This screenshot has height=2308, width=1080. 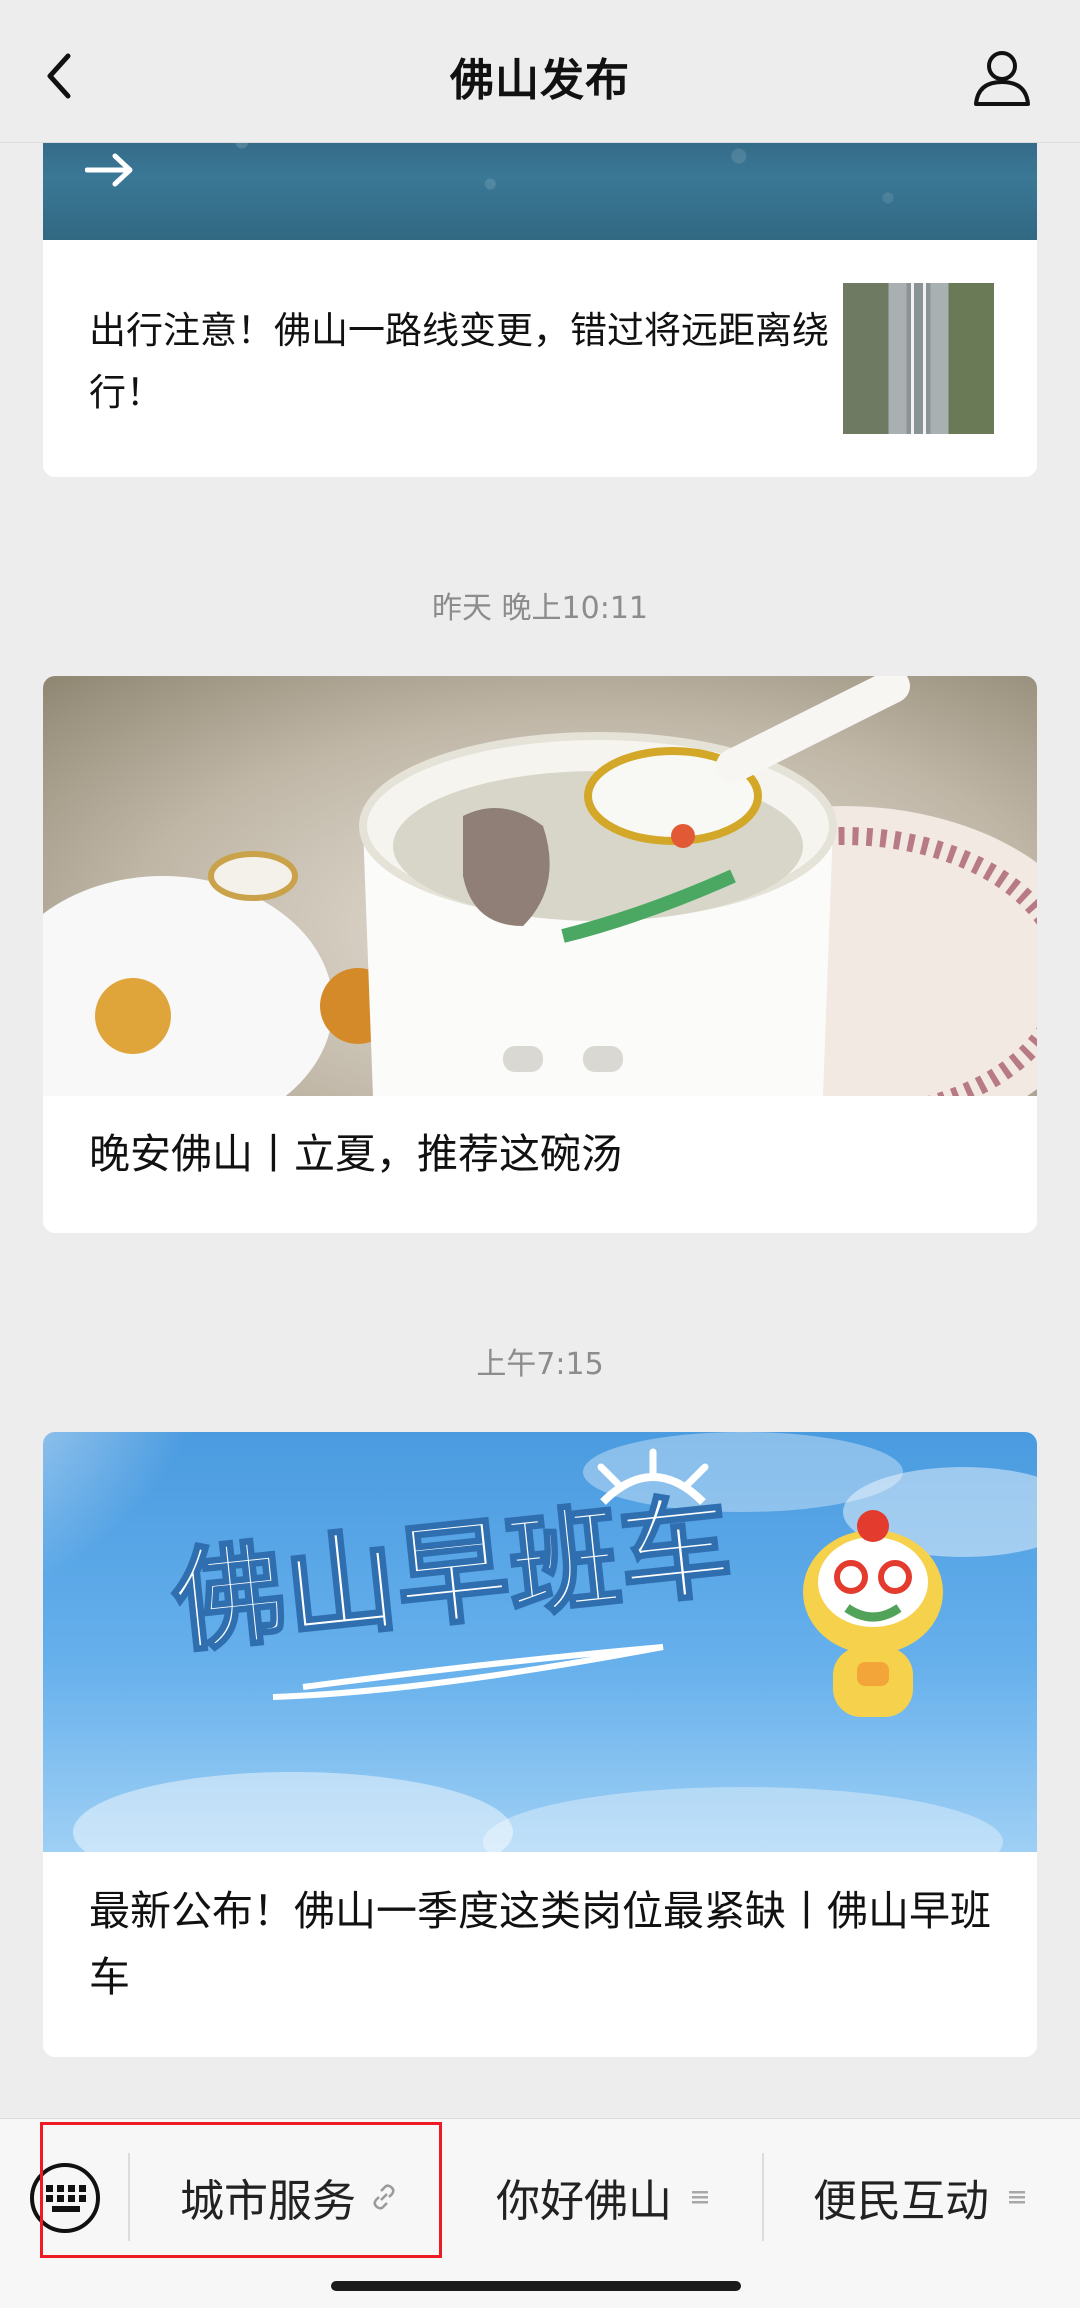 I want to click on menu-item-hello-foshan: 你好佛山, so click(x=605, y=2197).